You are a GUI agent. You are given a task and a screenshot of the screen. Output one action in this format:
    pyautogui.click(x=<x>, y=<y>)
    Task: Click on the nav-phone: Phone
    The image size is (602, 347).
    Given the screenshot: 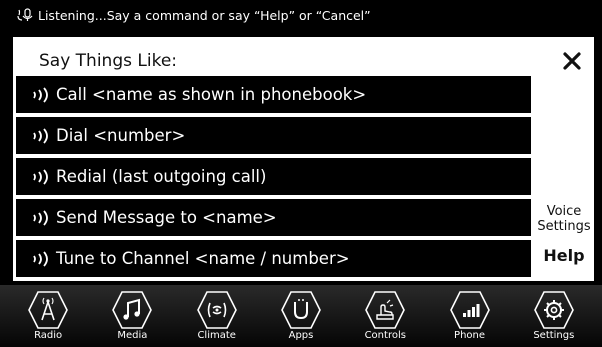 What is the action you would take?
    pyautogui.click(x=470, y=315)
    